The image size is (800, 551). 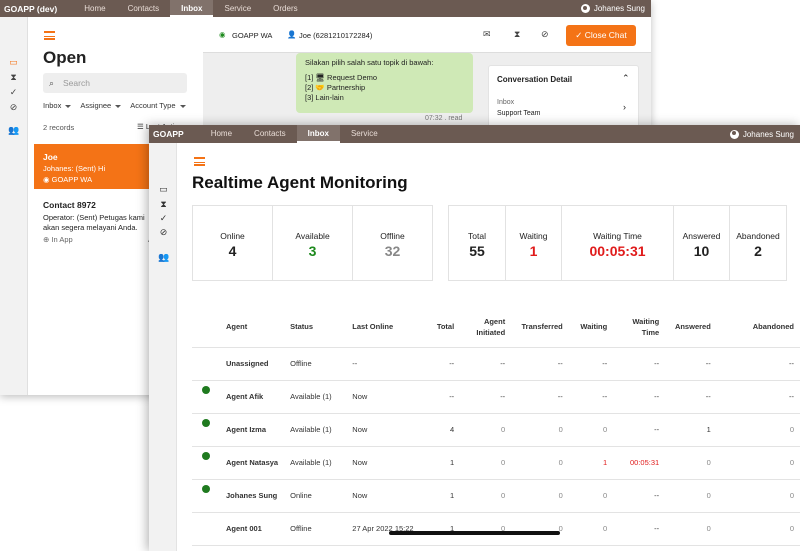 What do you see at coordinates (59, 127) in the screenshot?
I see `records-count: 2 records` at bounding box center [59, 127].